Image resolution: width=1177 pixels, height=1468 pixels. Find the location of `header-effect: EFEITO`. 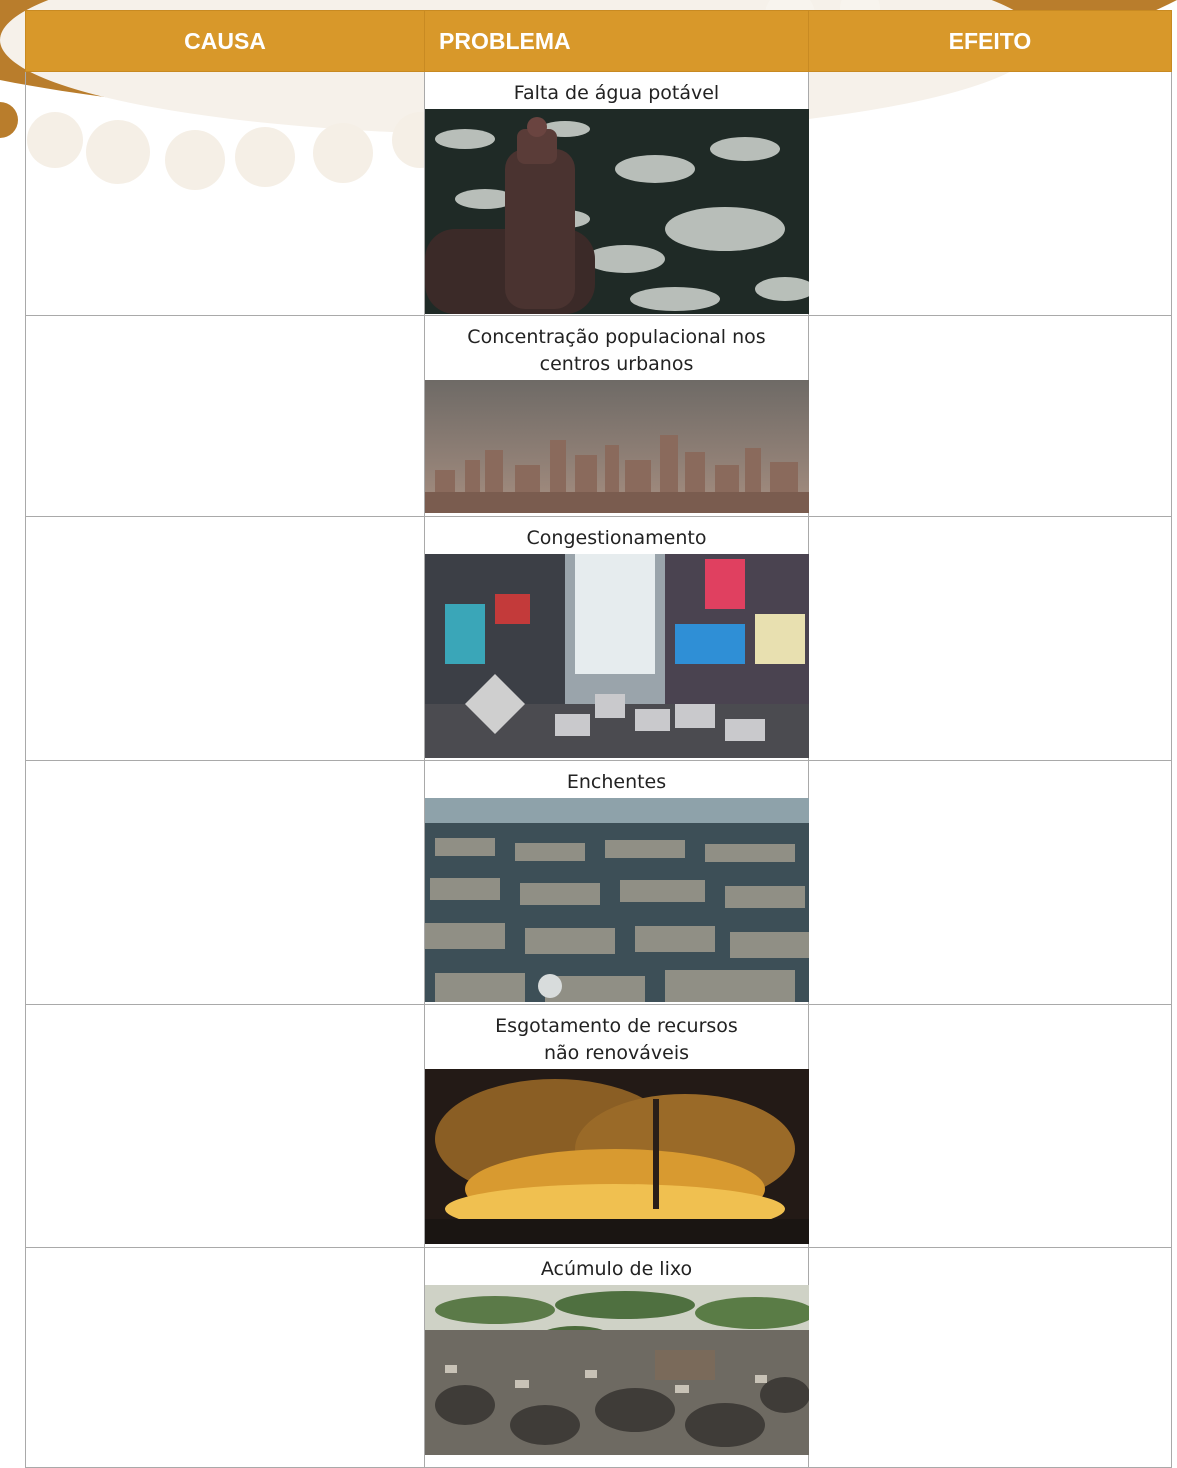

header-effect: EFEITO is located at coordinates (990, 41).